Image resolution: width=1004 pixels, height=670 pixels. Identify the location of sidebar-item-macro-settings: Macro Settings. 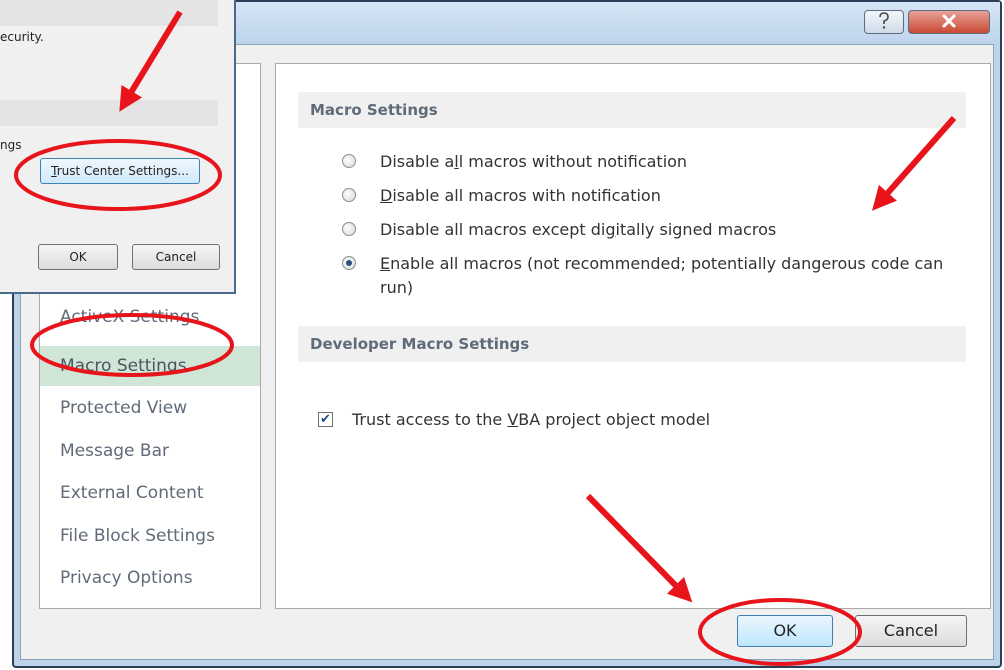
(150, 366).